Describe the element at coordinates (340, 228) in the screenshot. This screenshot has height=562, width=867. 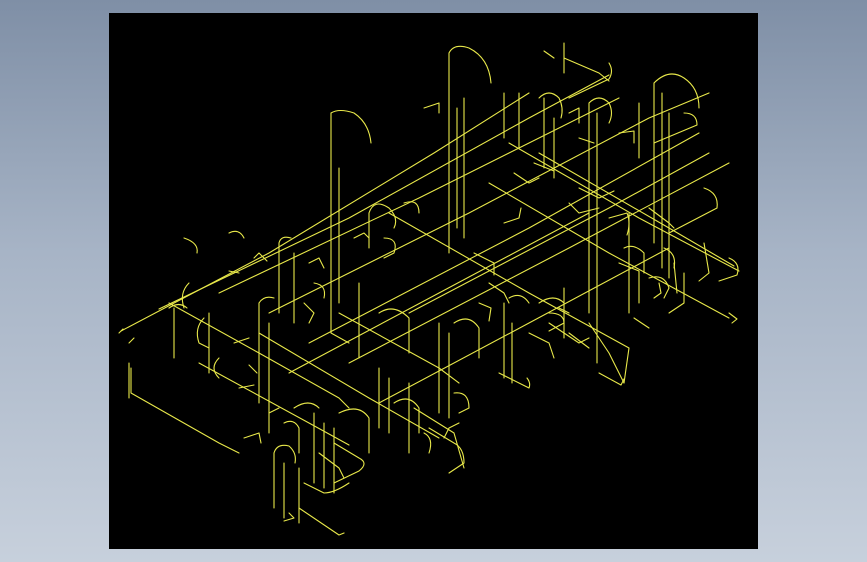
I see `pipe-riser` at that location.